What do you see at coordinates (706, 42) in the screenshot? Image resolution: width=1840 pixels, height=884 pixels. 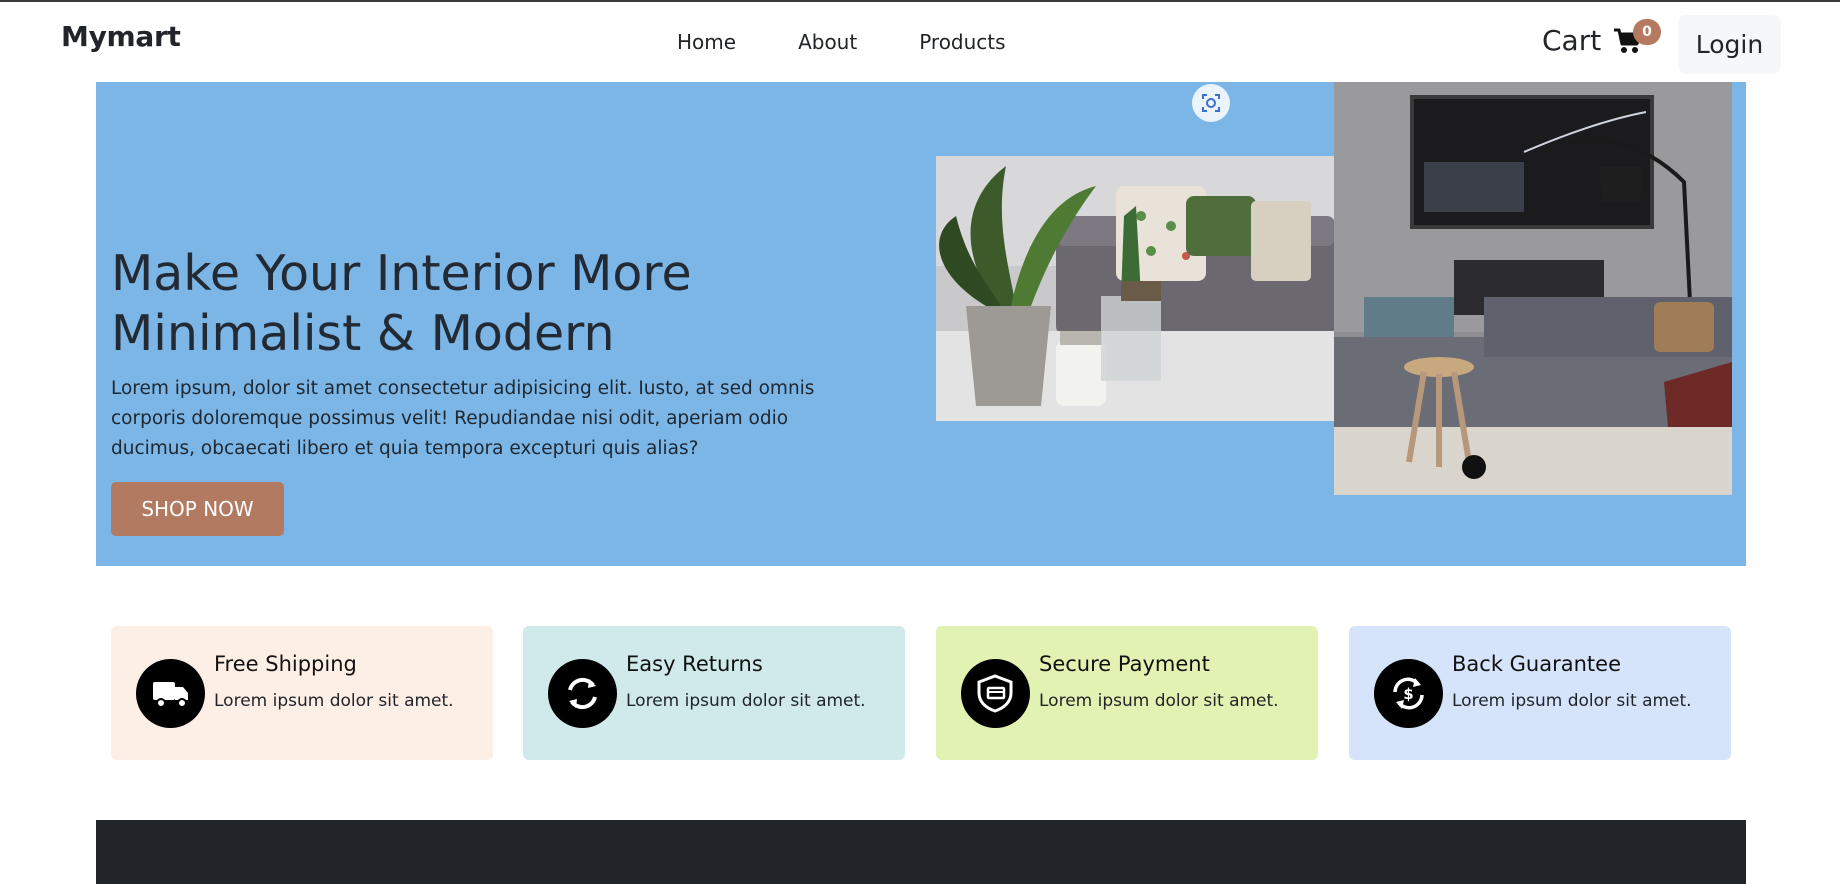 I see `nav-link-home: Home` at bounding box center [706, 42].